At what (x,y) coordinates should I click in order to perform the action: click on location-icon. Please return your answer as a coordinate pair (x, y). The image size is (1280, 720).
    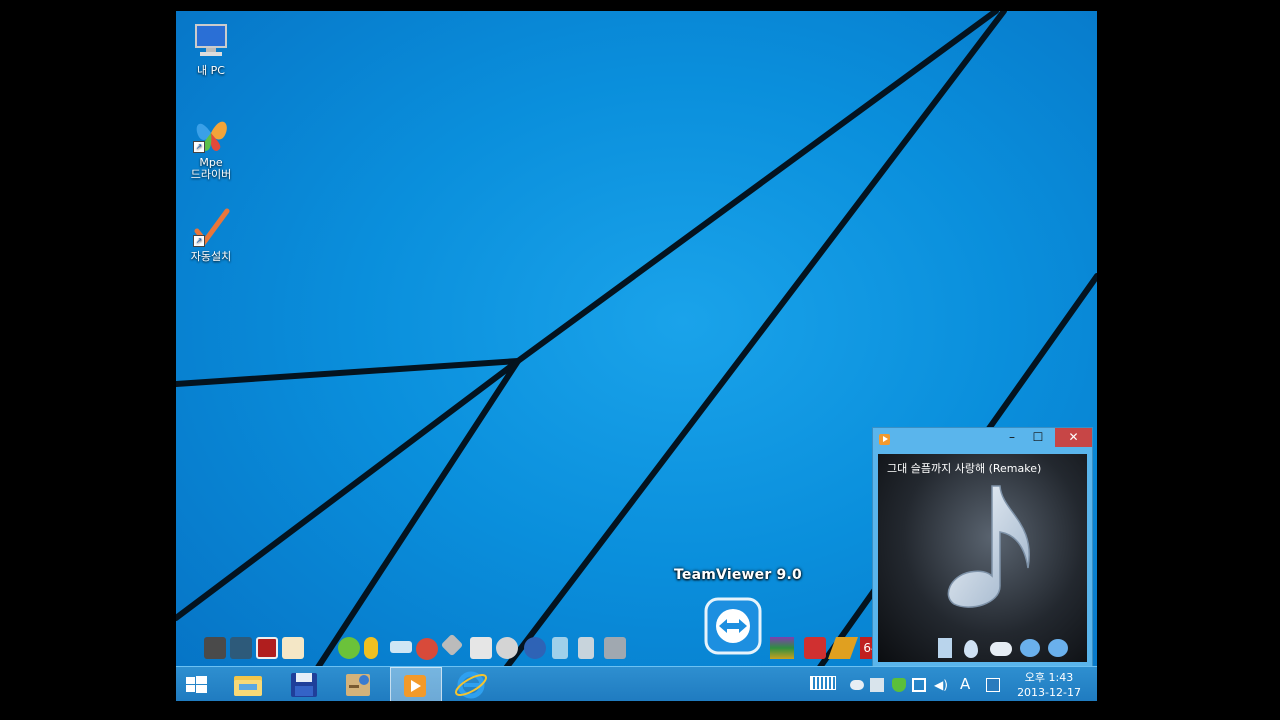
    Looking at the image, I should click on (349, 648).